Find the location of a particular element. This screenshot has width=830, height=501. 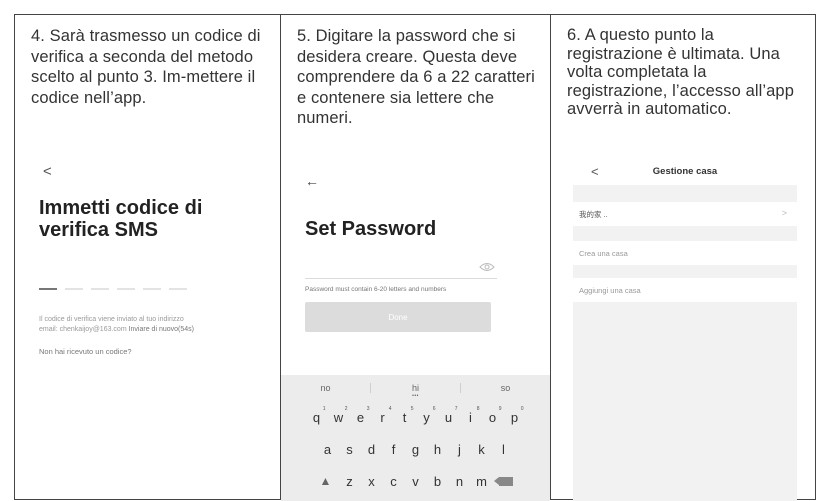

home-management-title: Gestione casa is located at coordinates (685, 171).